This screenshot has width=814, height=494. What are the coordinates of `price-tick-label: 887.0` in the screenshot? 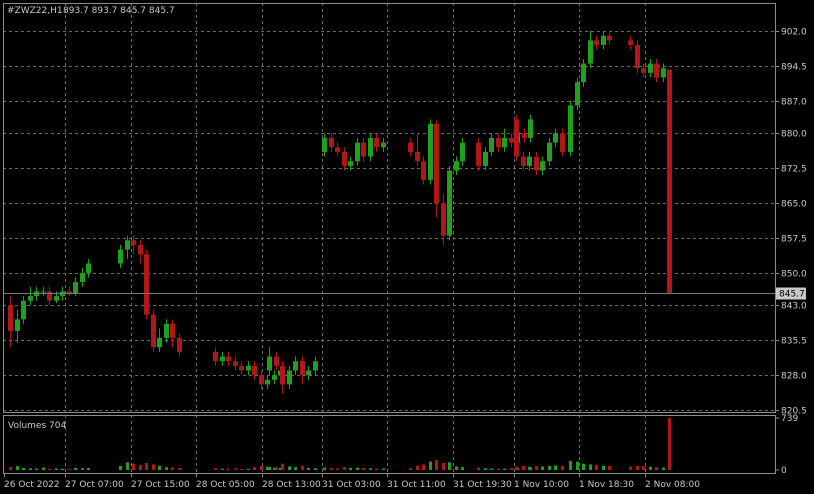 It's located at (794, 103).